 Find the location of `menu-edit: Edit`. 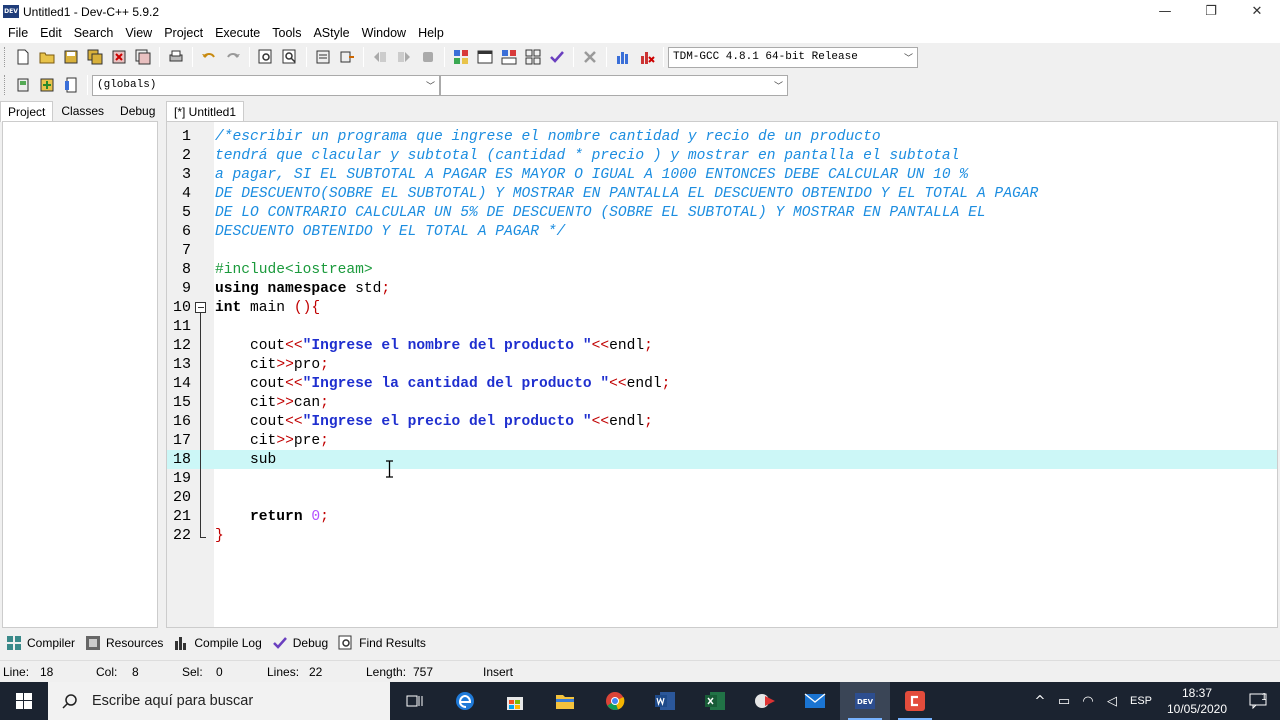

menu-edit: Edit is located at coordinates (51, 33).